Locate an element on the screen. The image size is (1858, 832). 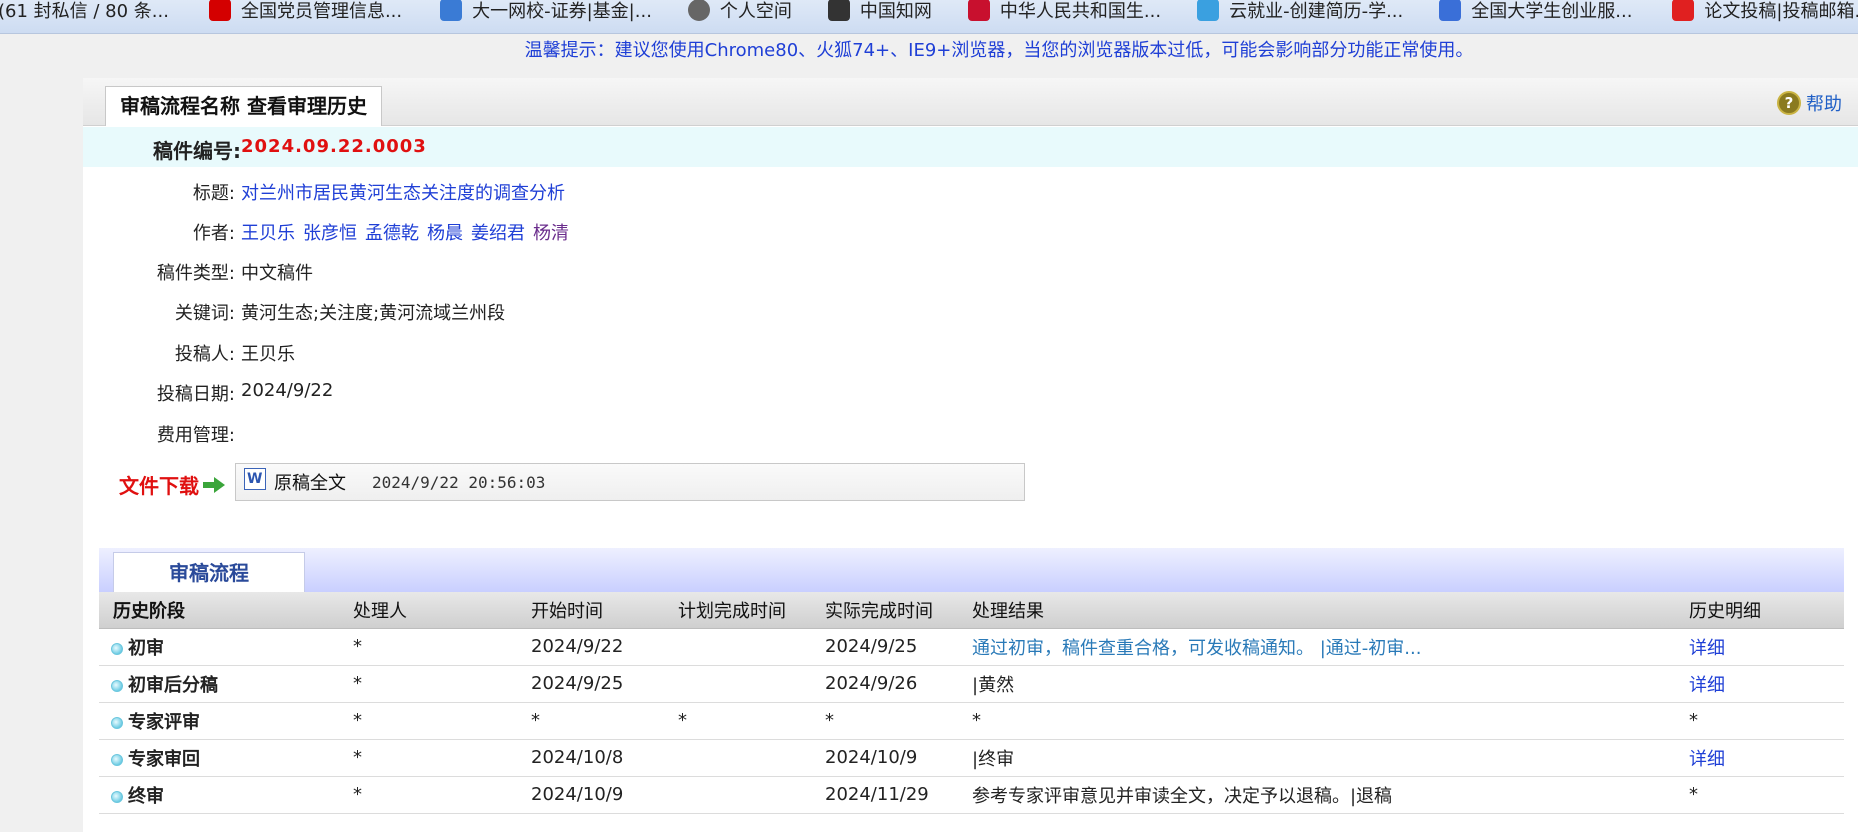
bookmark-item: 中国知网 is located at coordinates (879, 11).